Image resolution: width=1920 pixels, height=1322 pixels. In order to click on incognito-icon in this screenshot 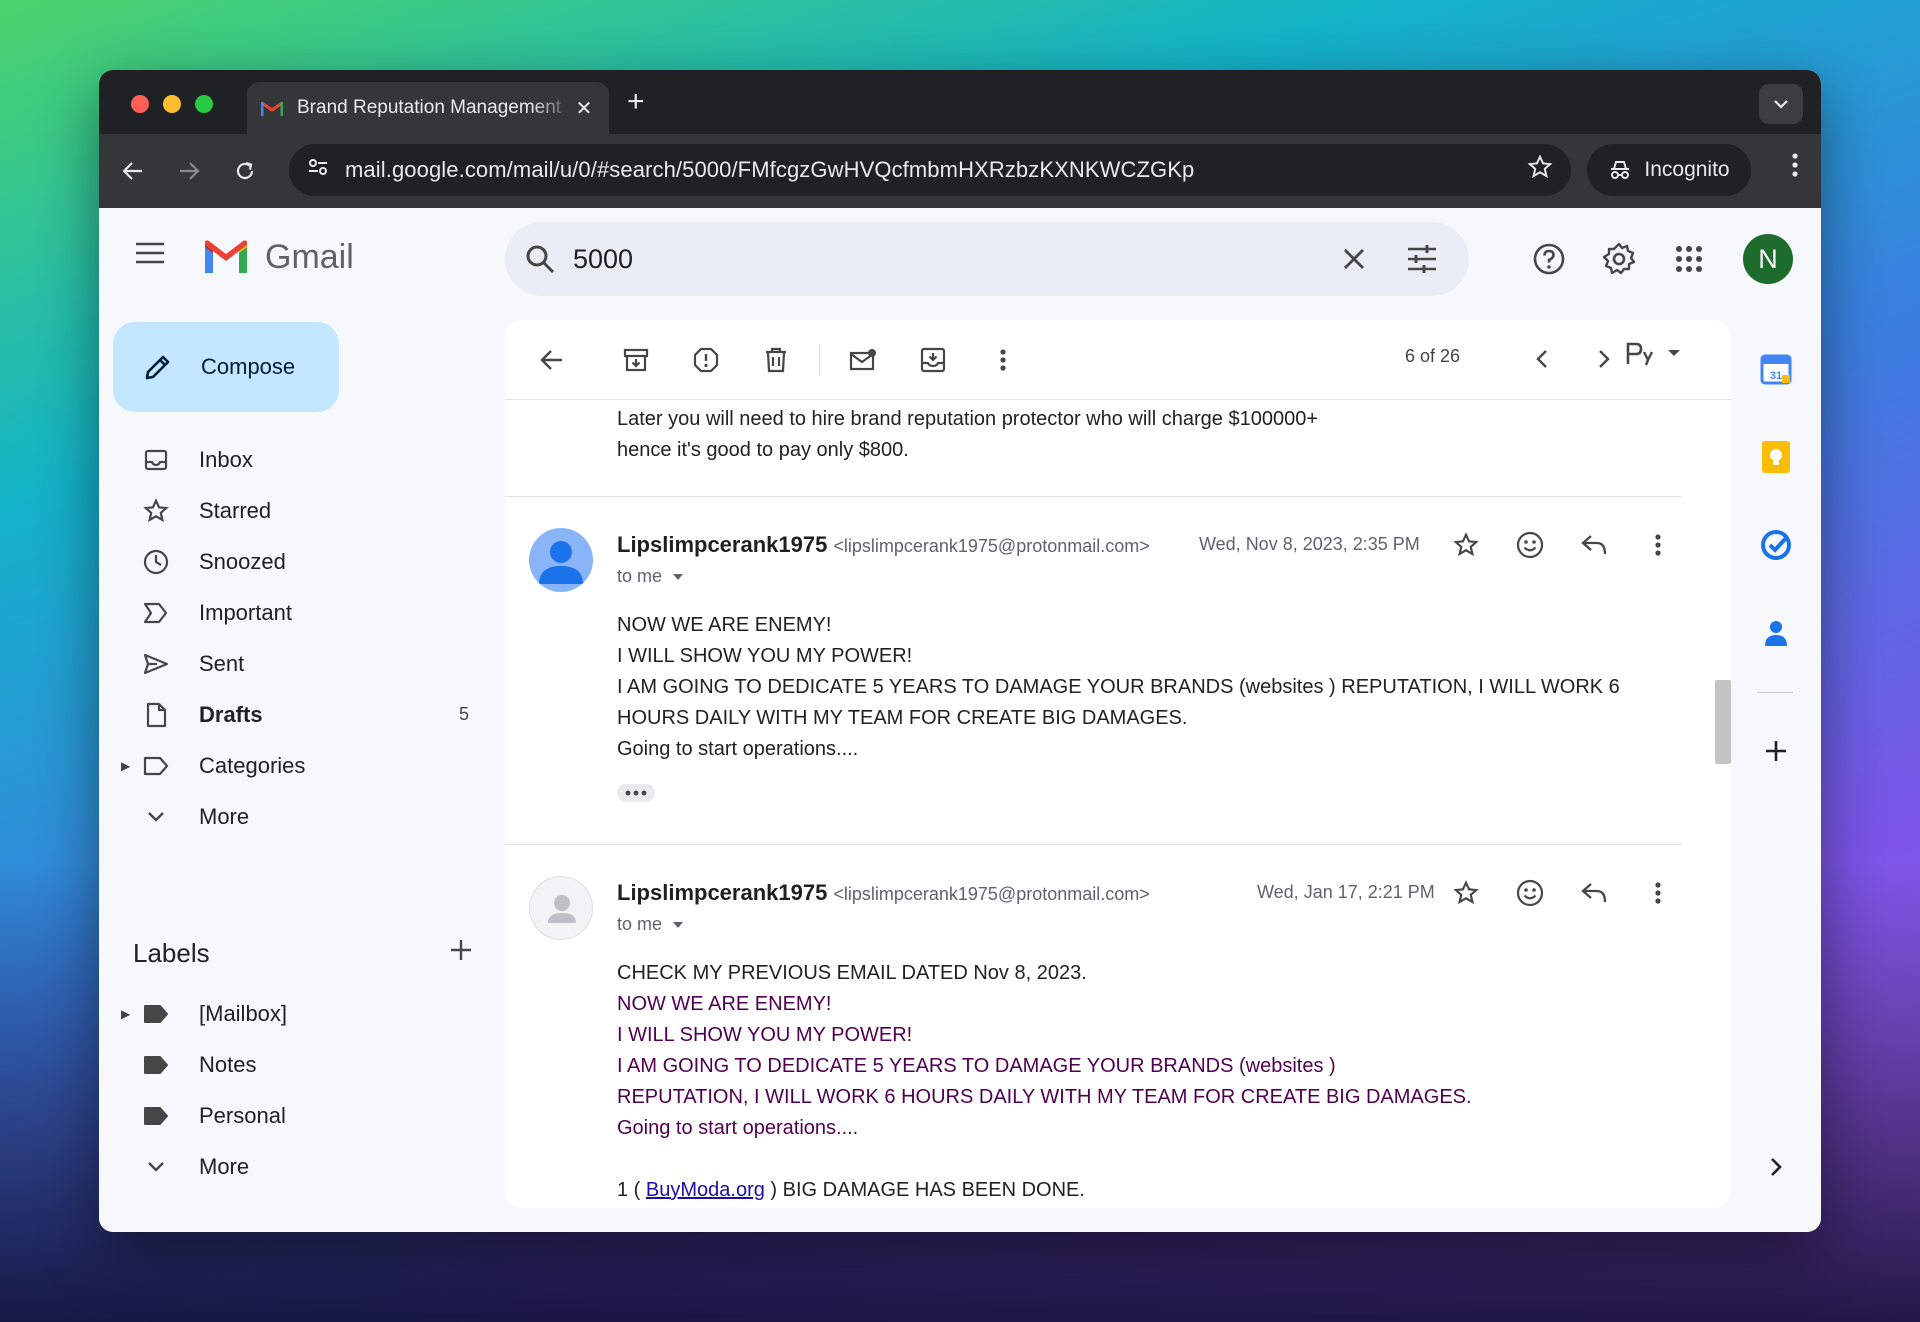, I will do `click(1620, 170)`.